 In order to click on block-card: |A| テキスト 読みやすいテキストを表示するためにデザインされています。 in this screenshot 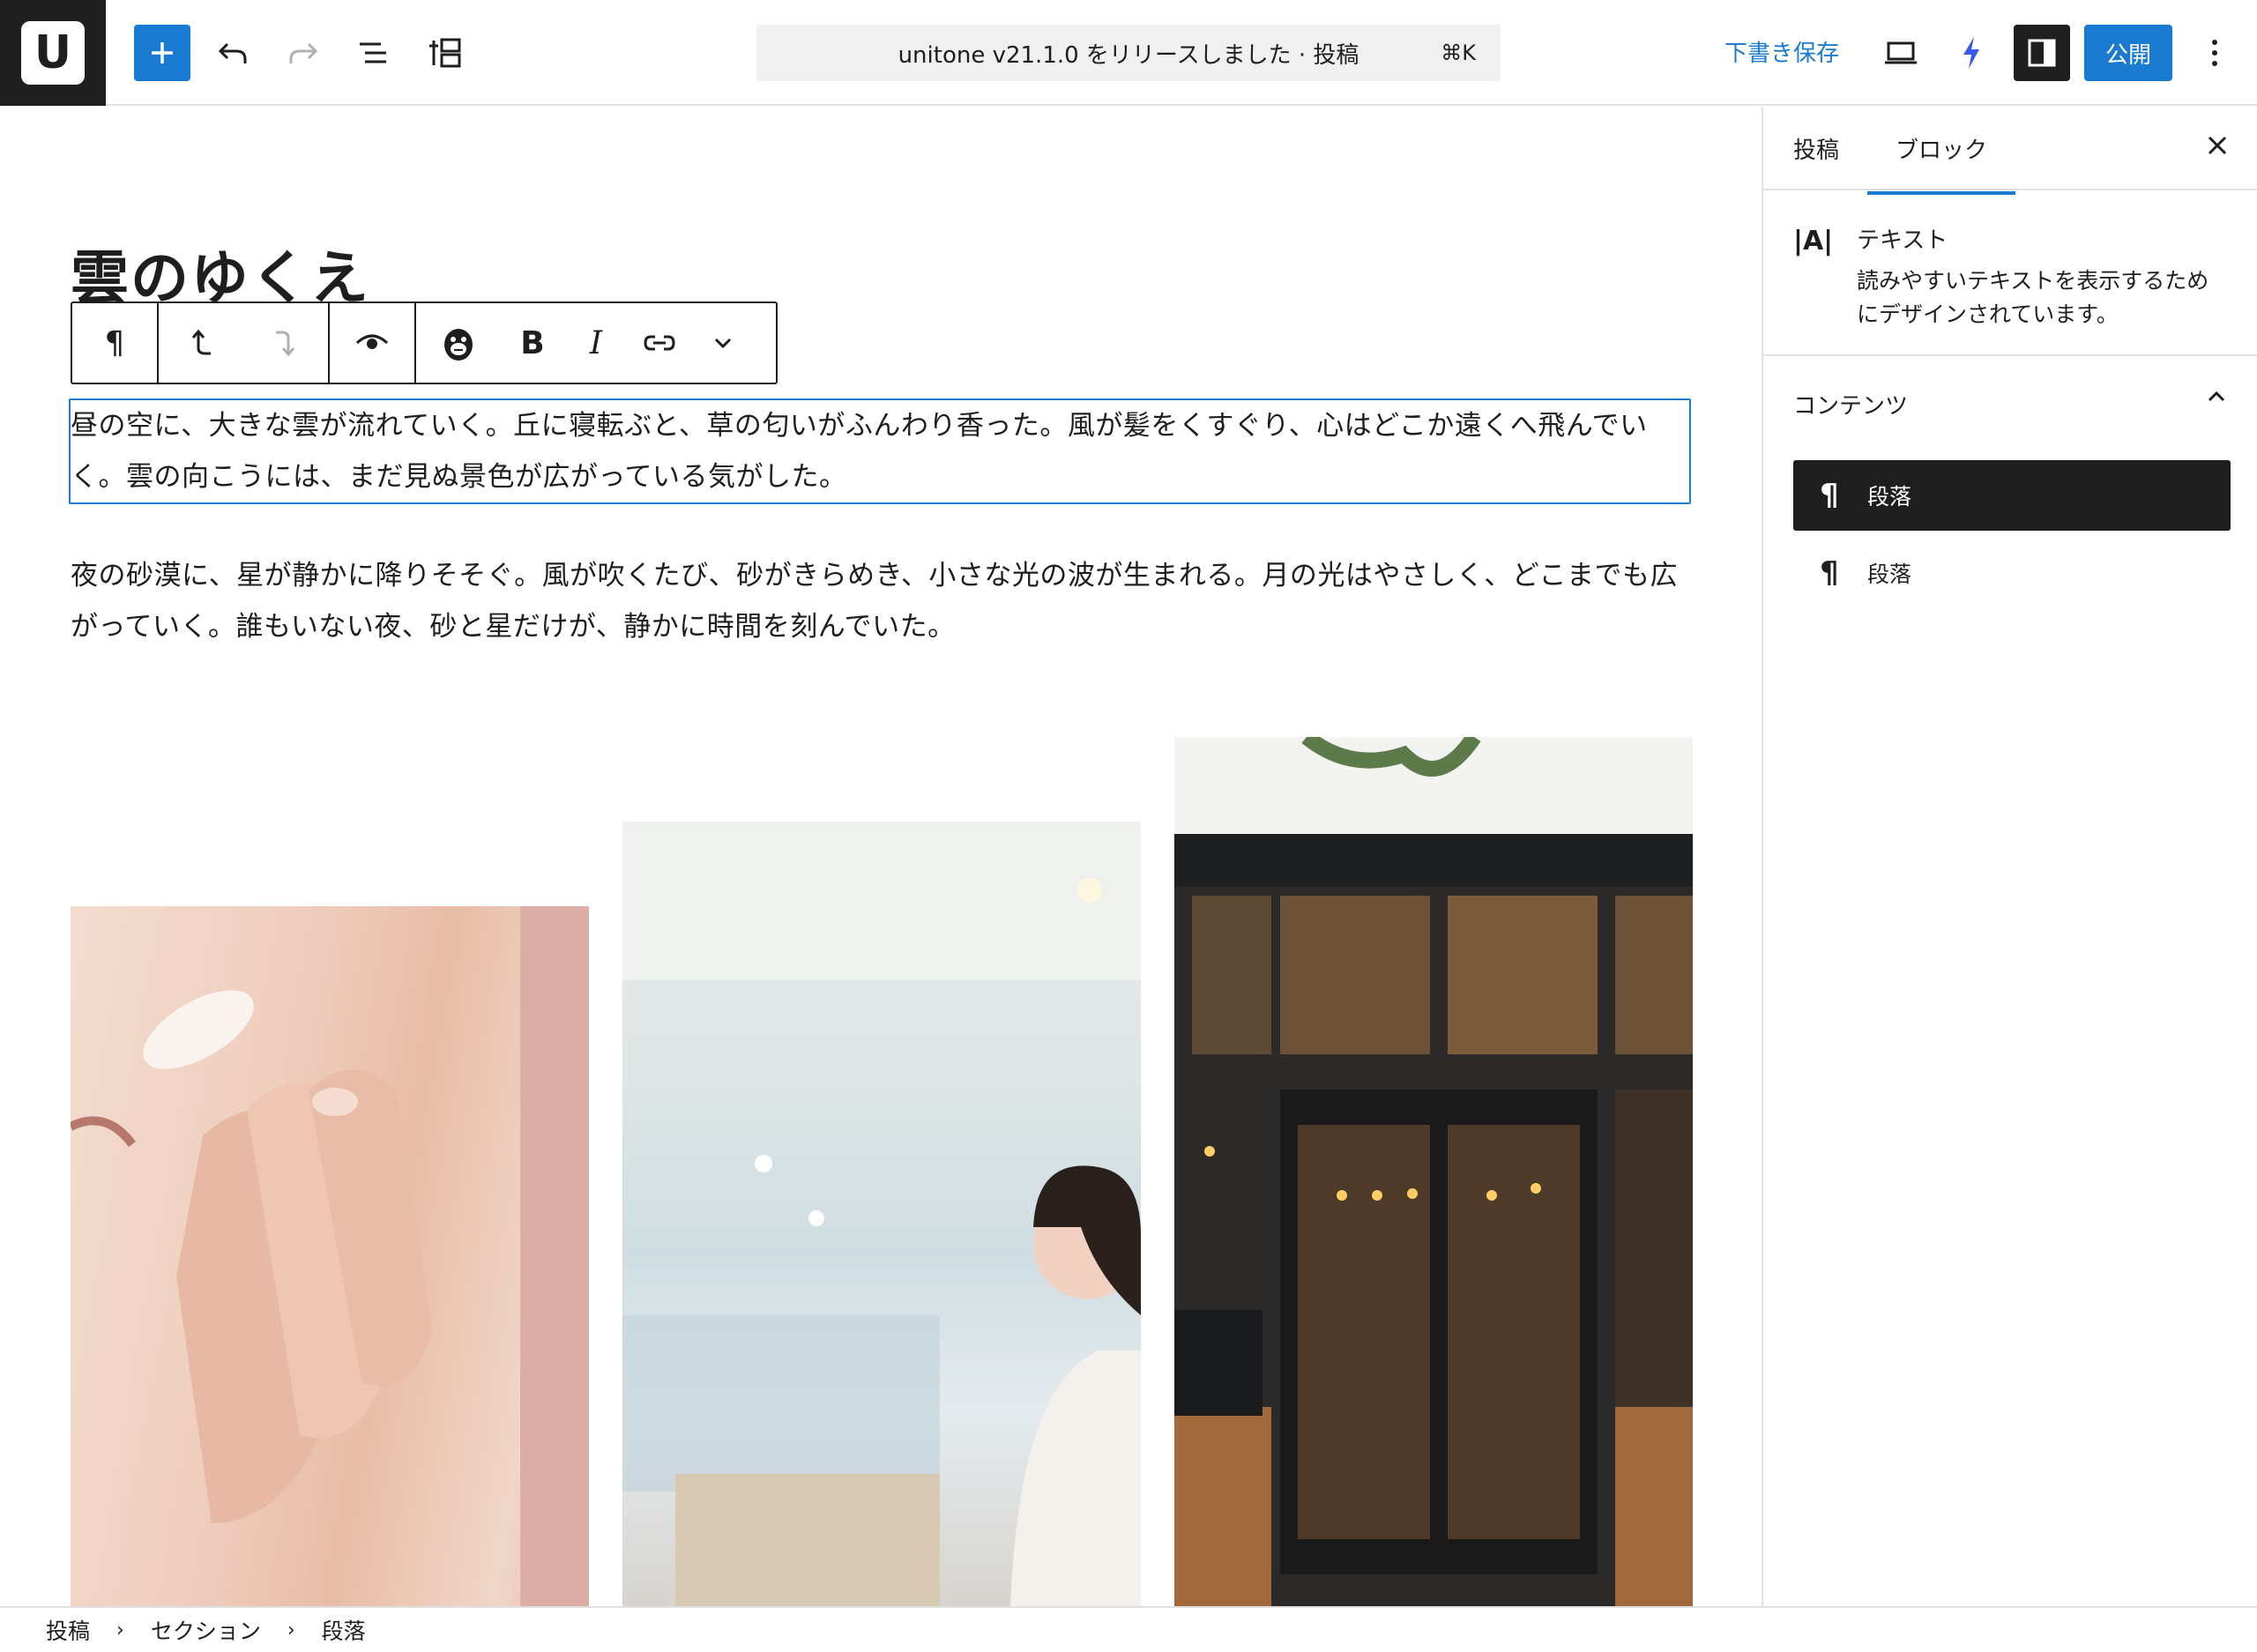, I will do `click(2010, 273)`.